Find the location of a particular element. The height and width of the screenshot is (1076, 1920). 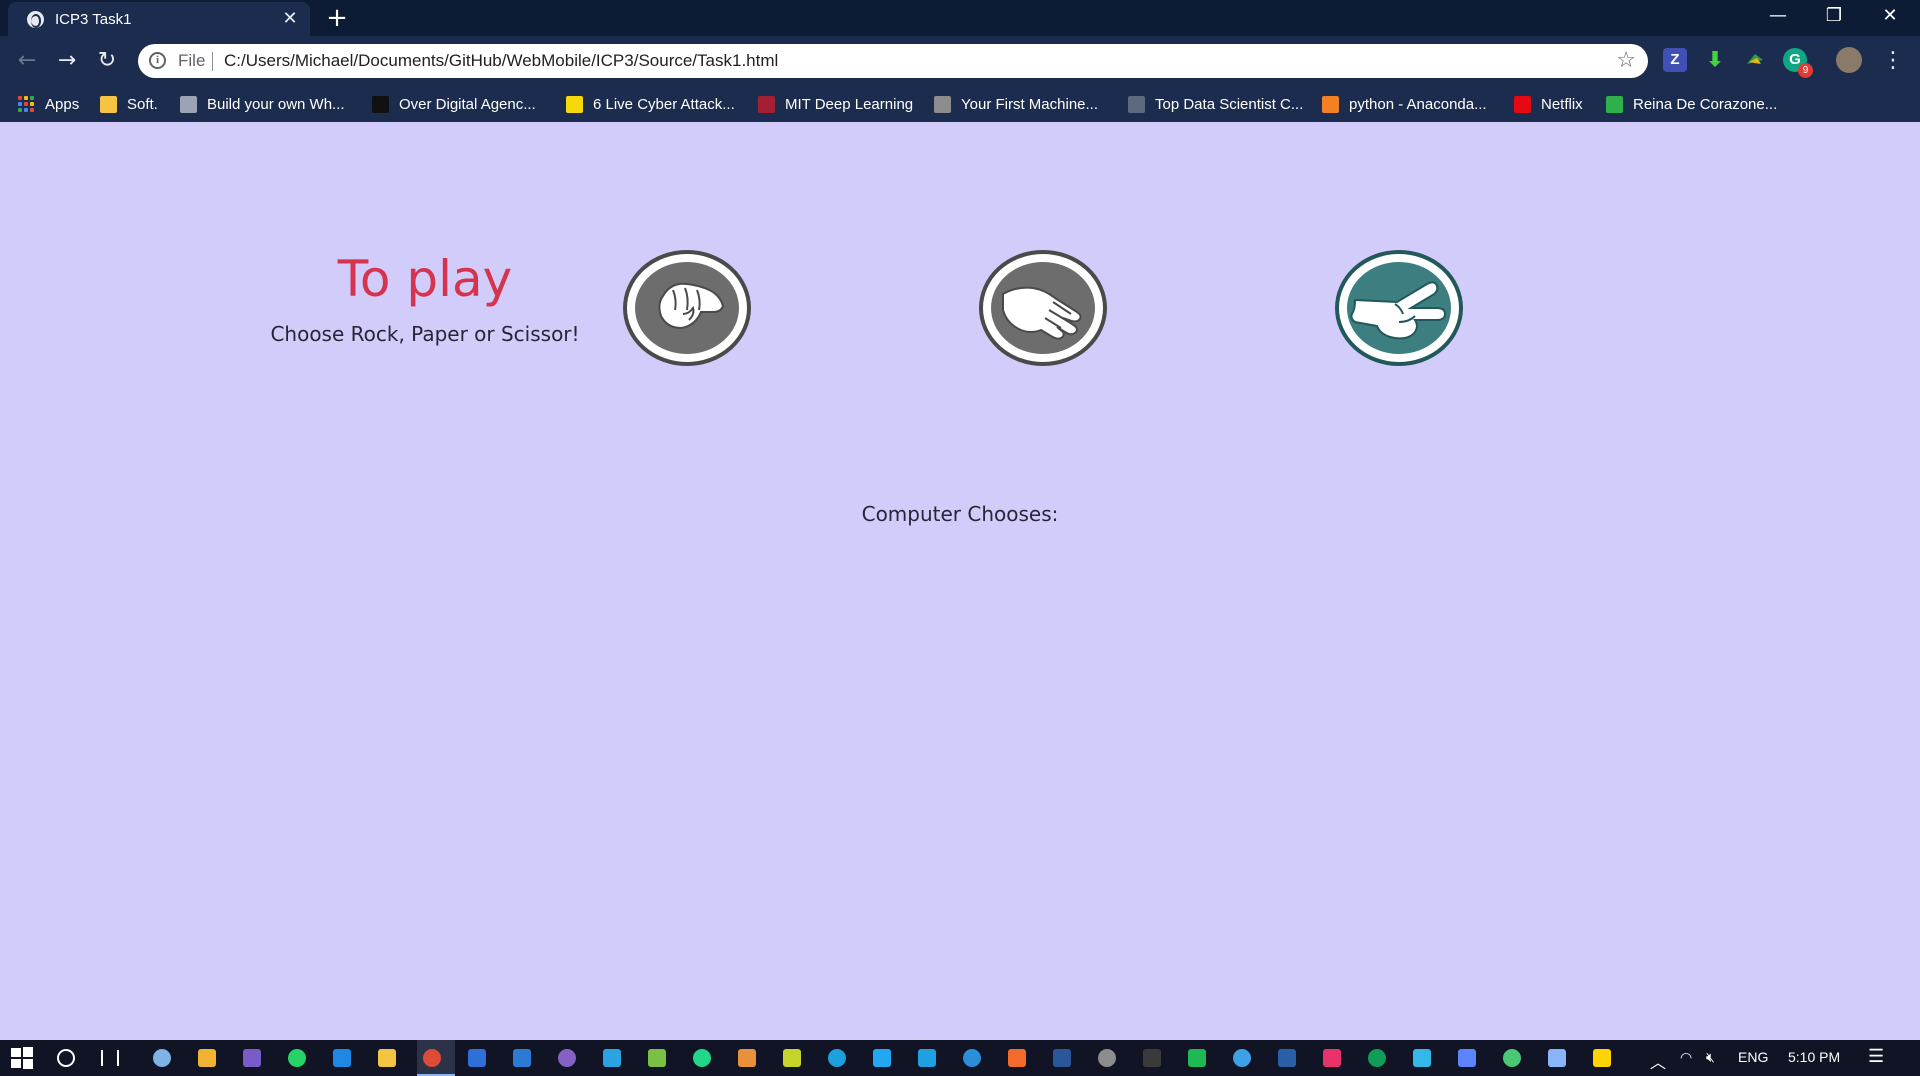

bookmark-label: MIT Deep Learning is located at coordinates (849, 104).